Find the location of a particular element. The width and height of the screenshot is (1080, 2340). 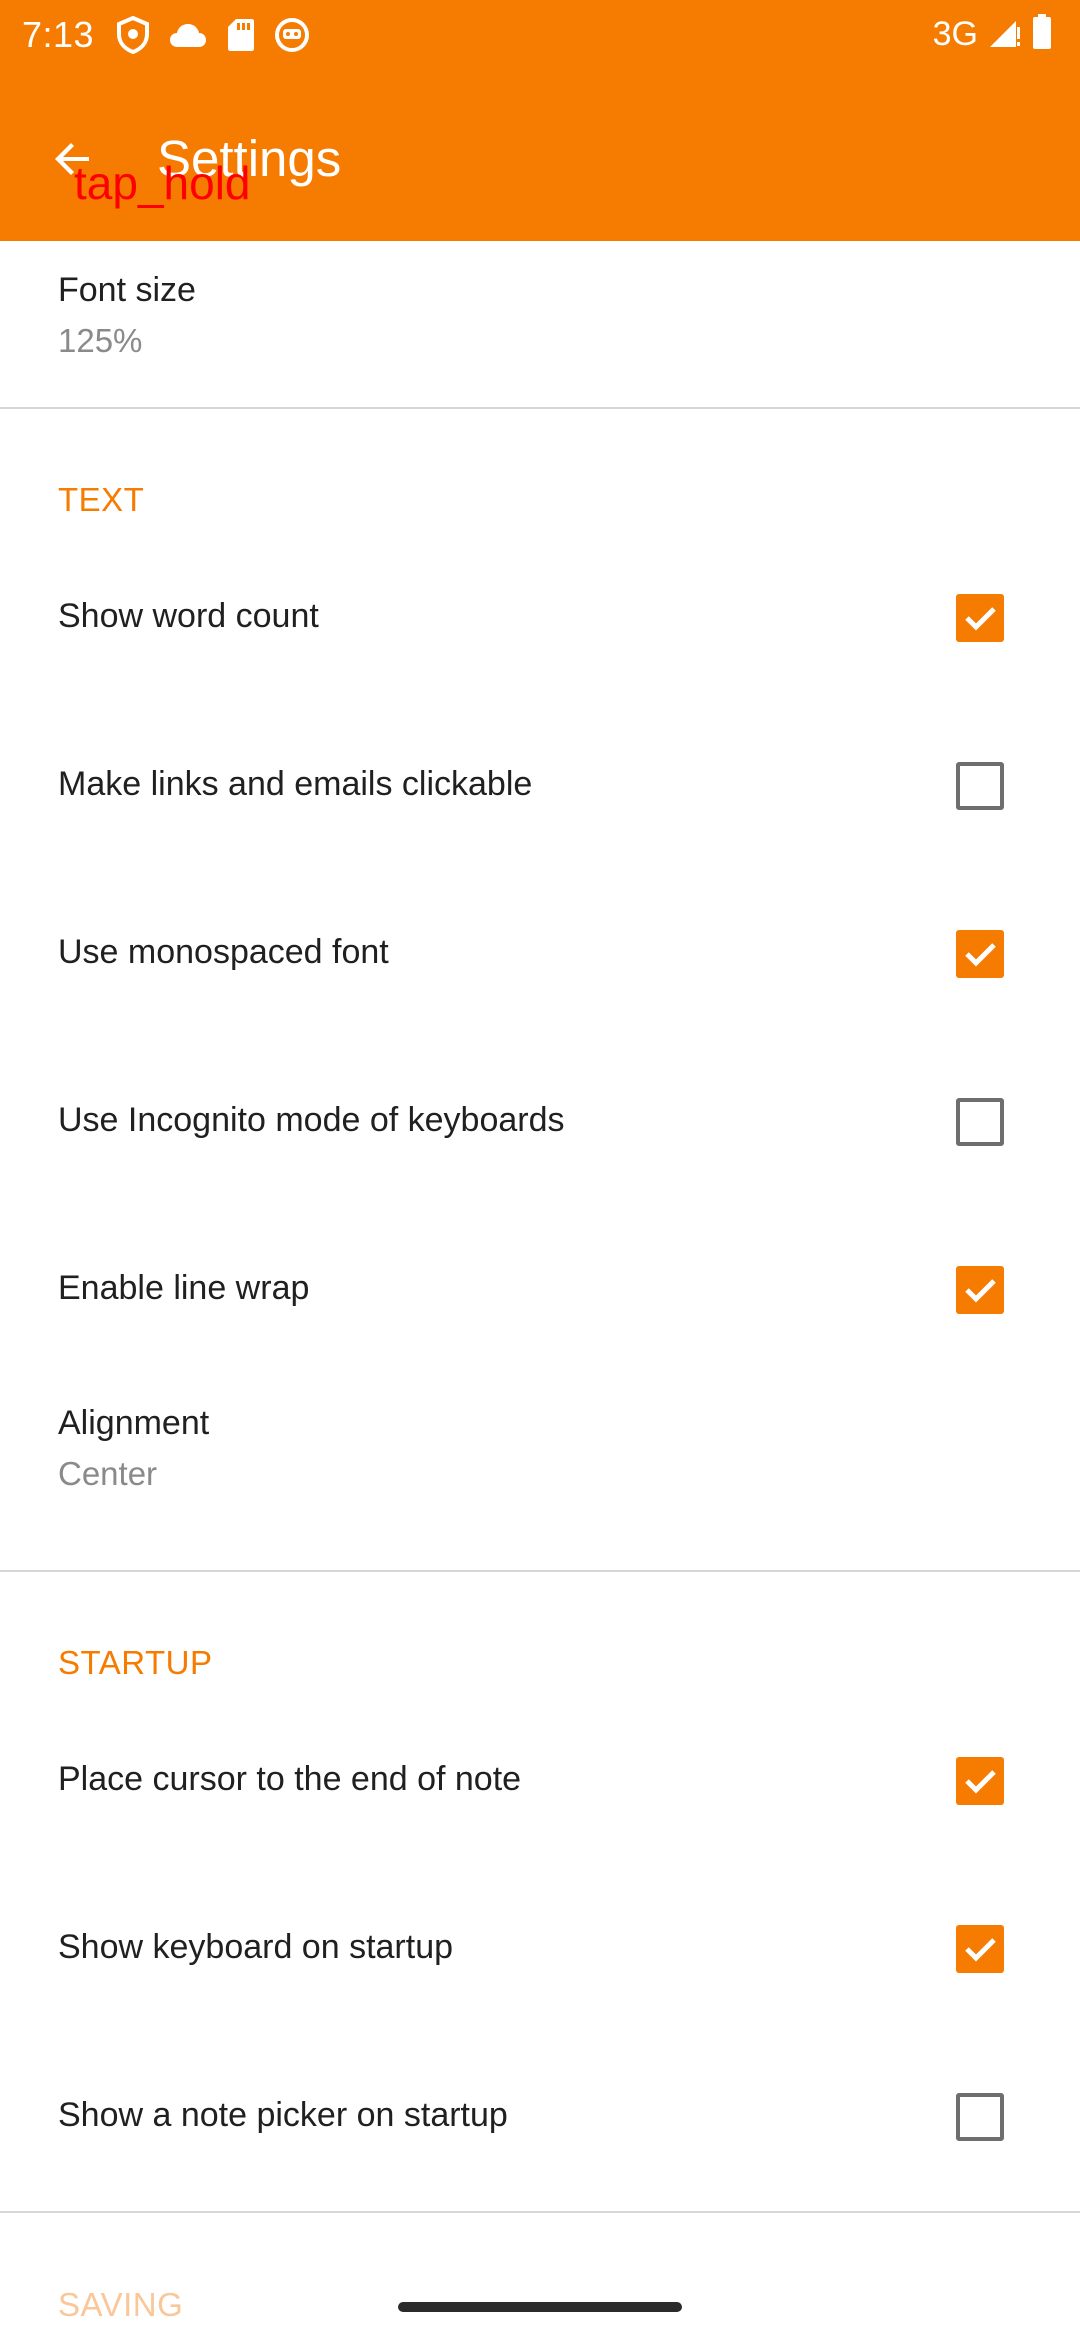

battery-icon is located at coordinates (1042, 34).